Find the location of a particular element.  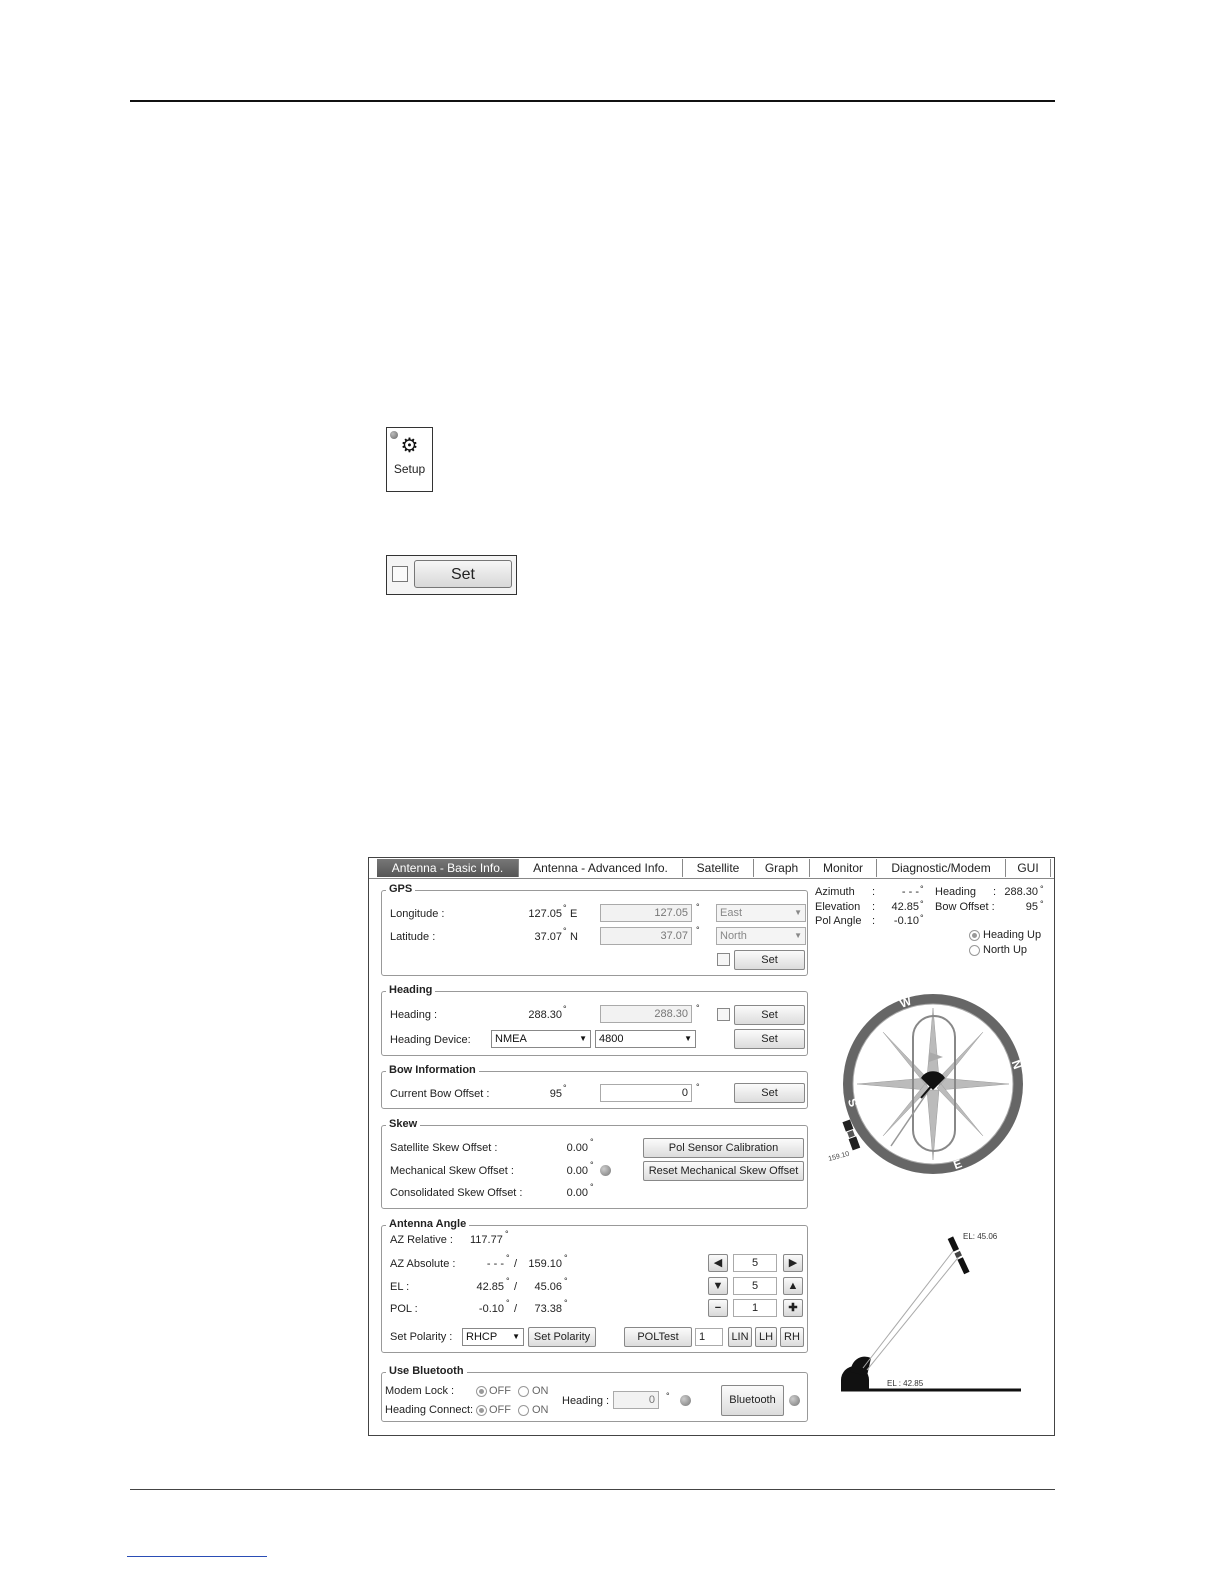

colon: : is located at coordinates (874, 921).